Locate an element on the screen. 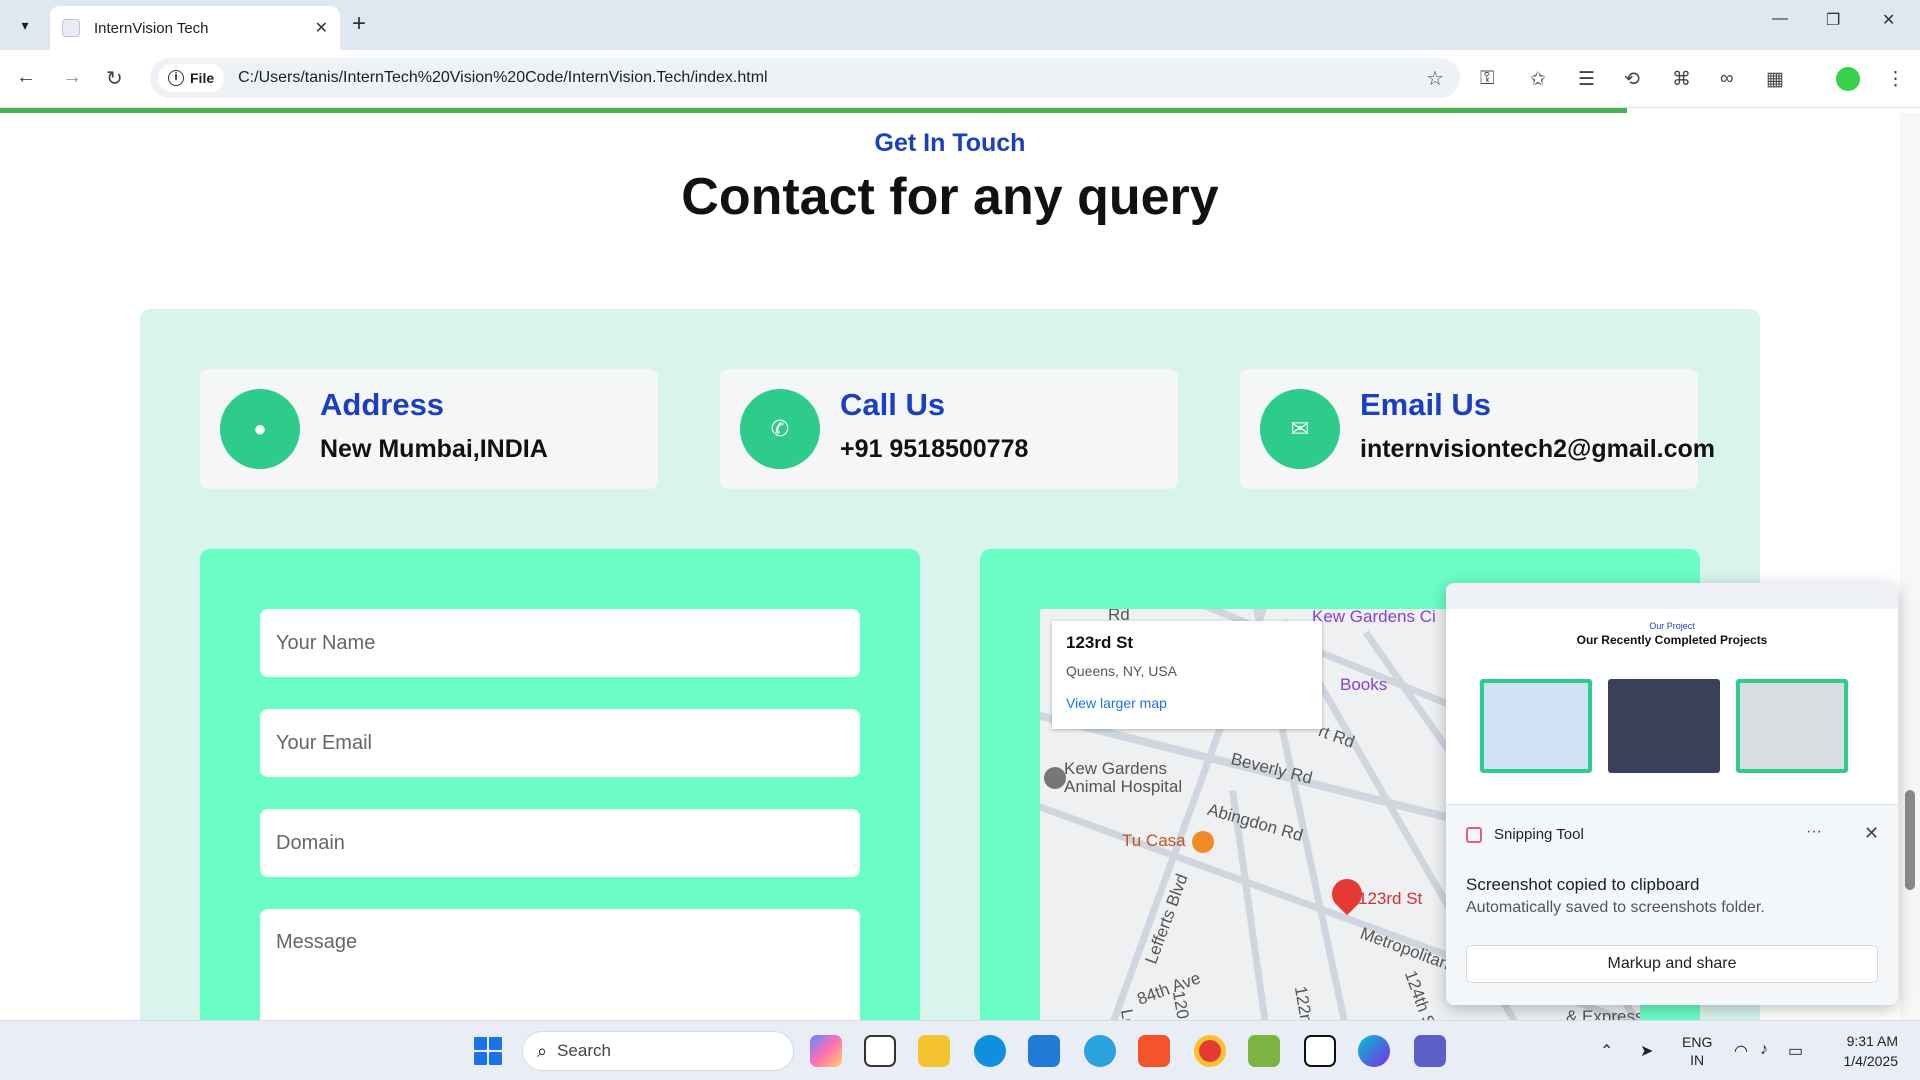  snipping-header: Snipping Tool is located at coordinates (1525, 834).